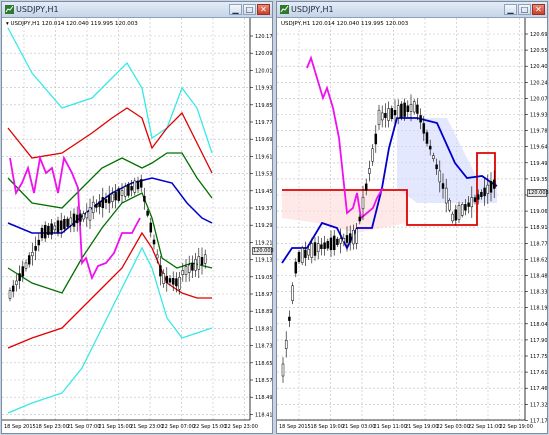 This screenshot has height=435, width=549. I want to click on price-axis-label: 119.350, so click(538, 180).